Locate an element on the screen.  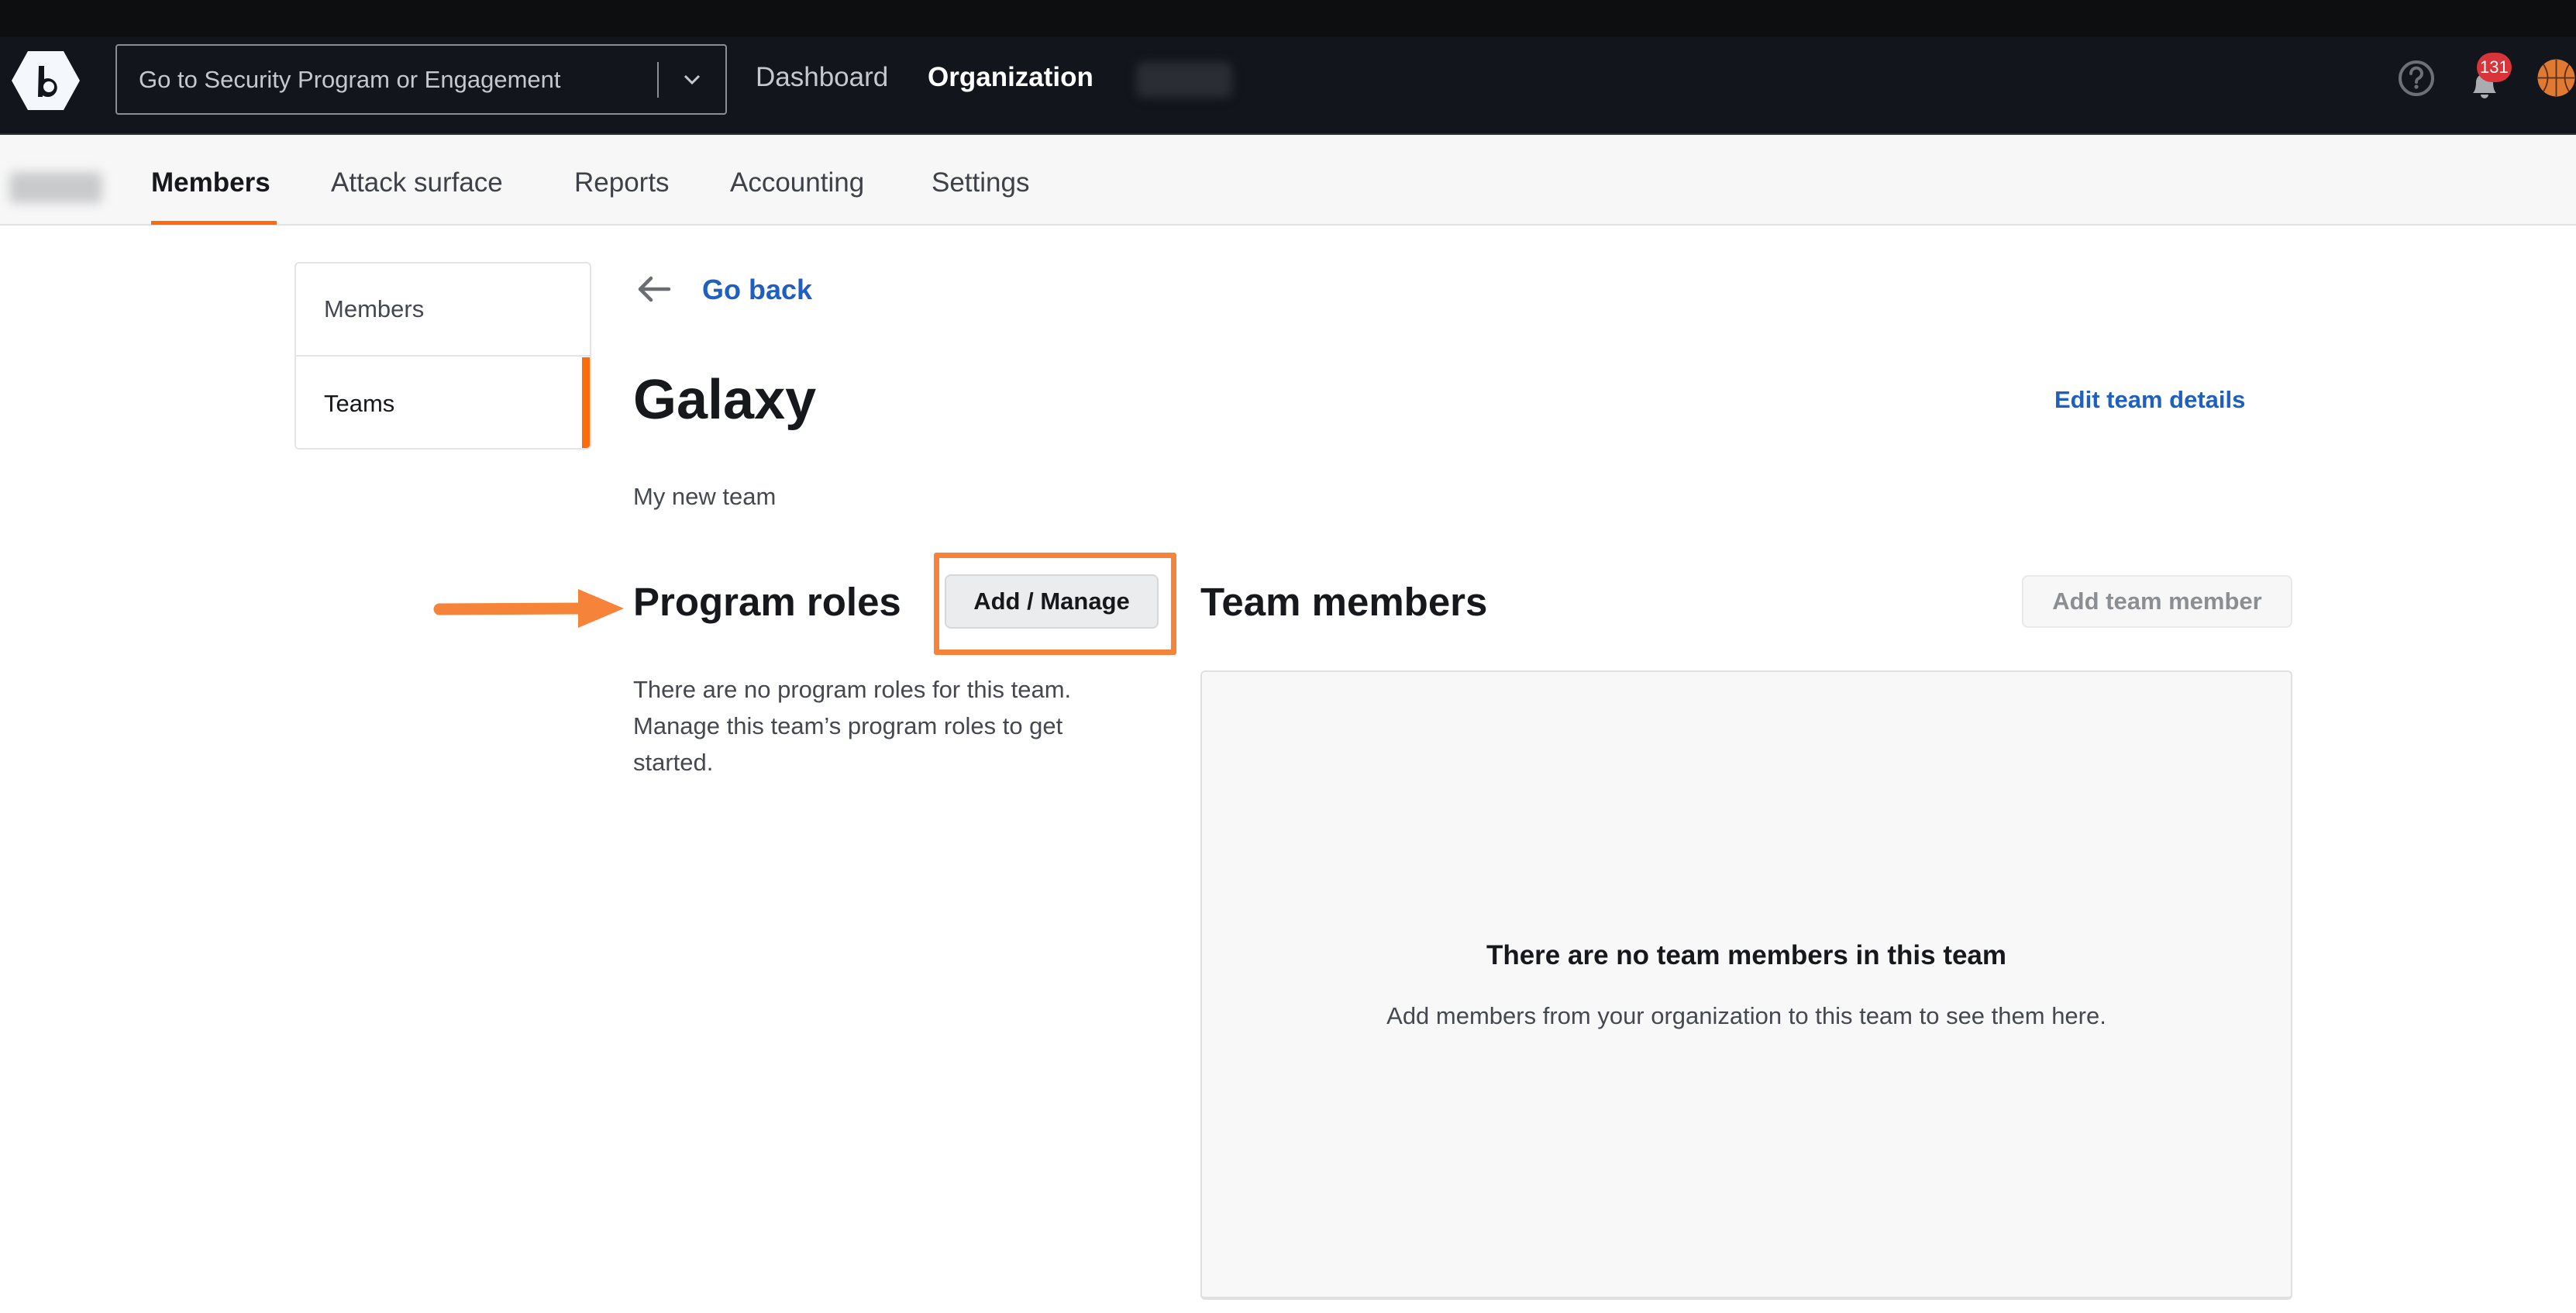
nav-organization: Organization is located at coordinates (1010, 77).